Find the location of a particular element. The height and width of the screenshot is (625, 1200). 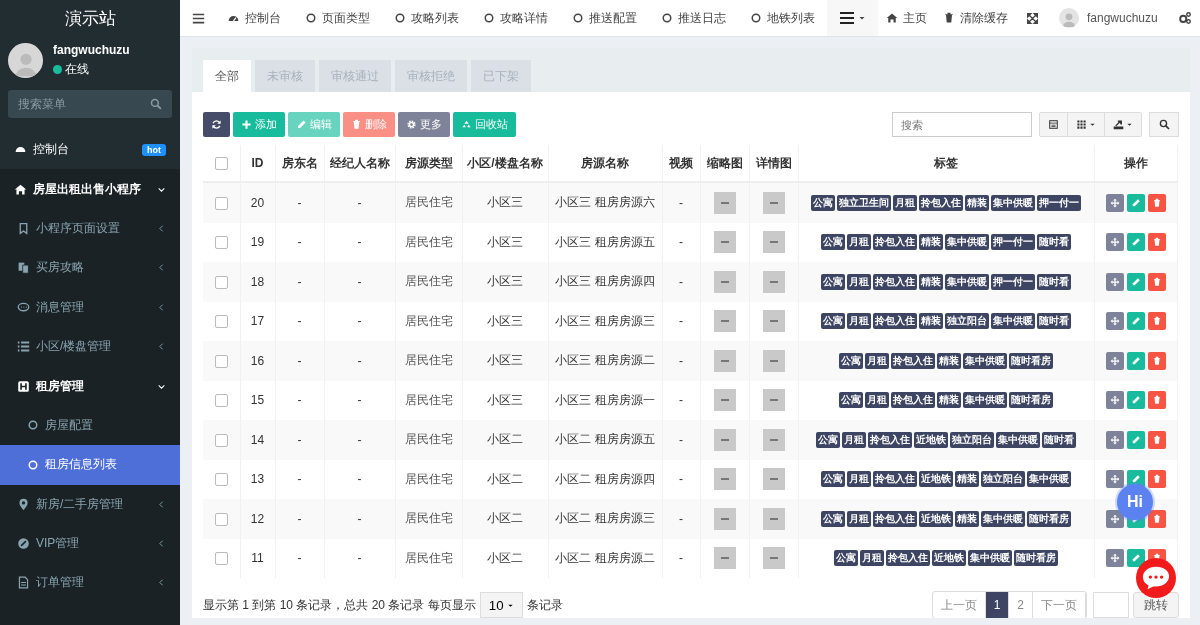

tag: 独立卫生间 is located at coordinates (864, 202).